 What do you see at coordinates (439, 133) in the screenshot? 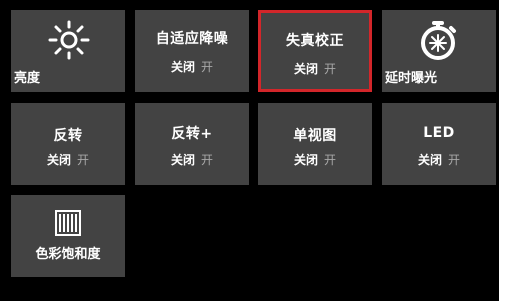
I see `tile-title: LED` at bounding box center [439, 133].